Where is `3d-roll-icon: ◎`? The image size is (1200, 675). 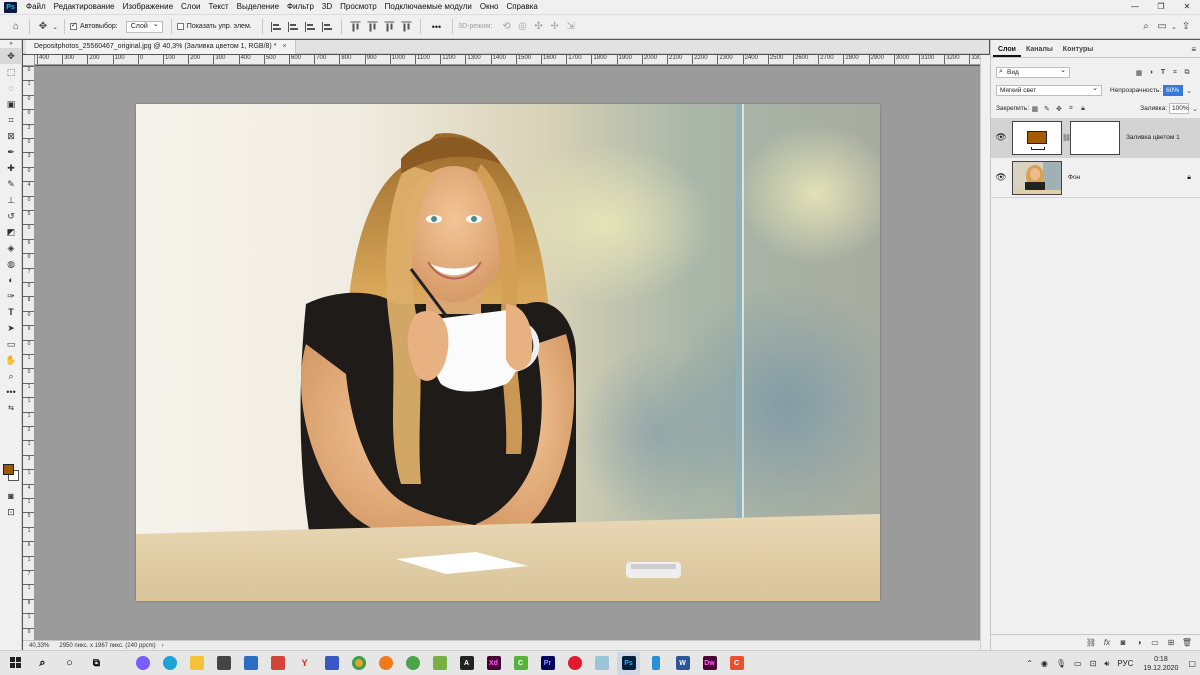 3d-roll-icon: ◎ is located at coordinates (523, 27).